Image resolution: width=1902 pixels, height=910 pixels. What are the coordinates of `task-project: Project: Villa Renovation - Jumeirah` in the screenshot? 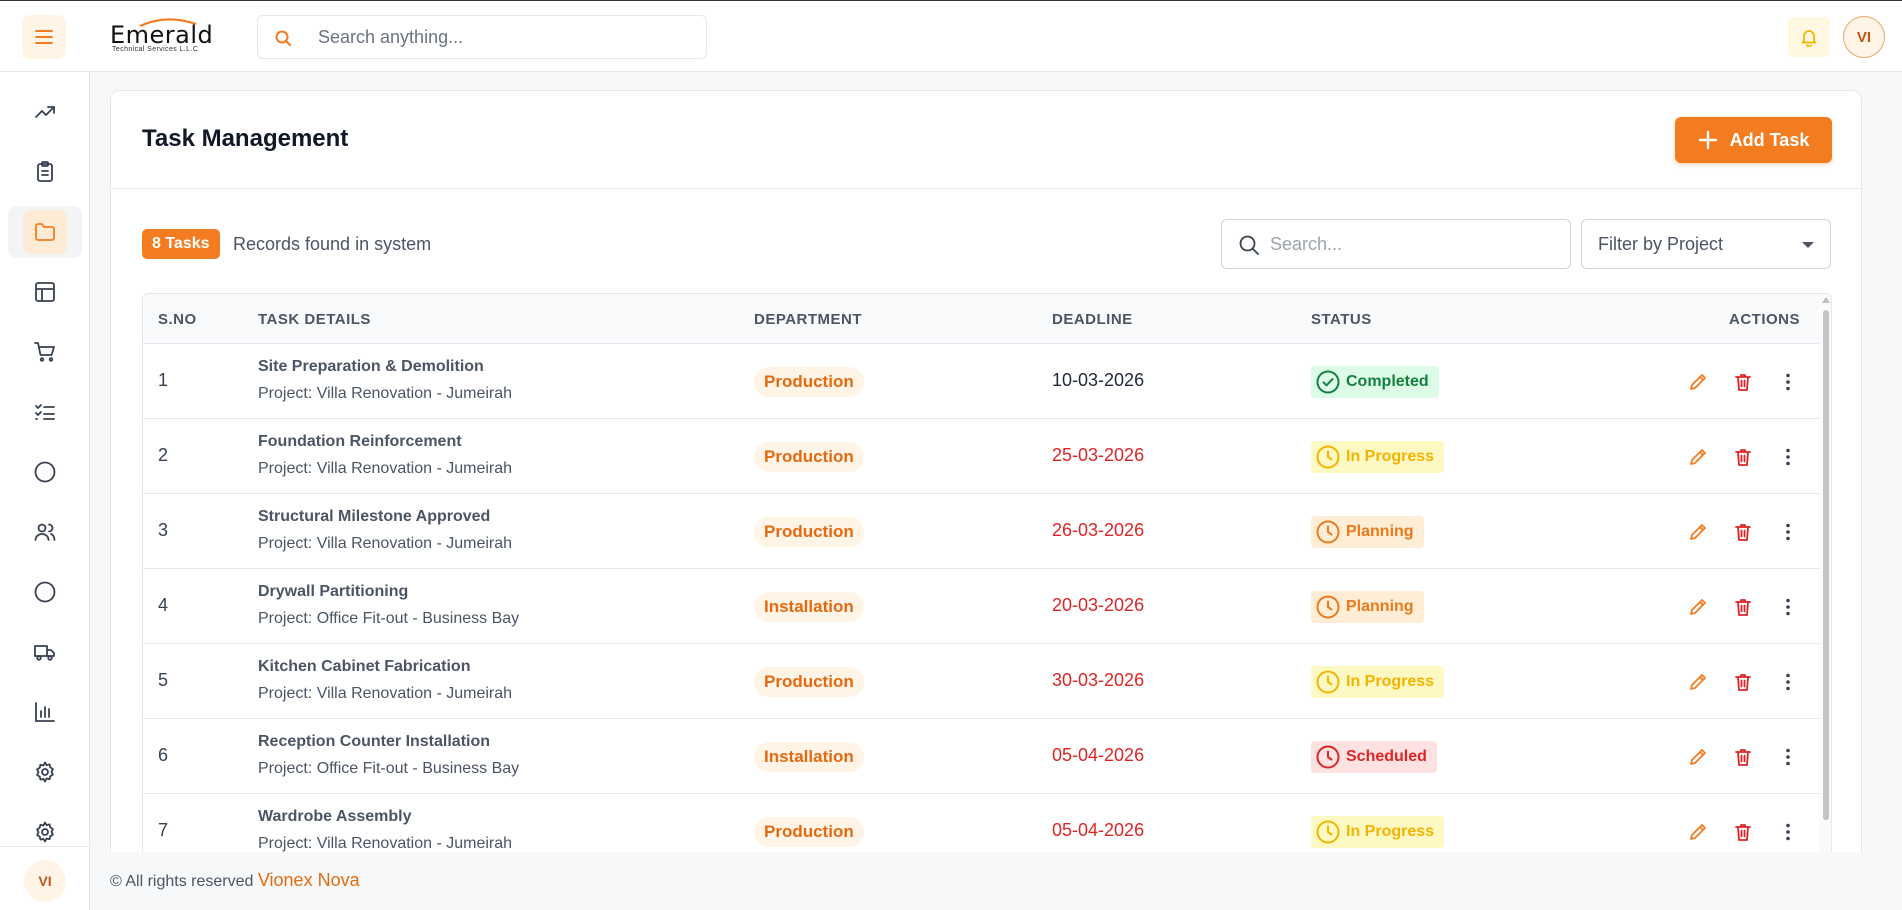 It's located at (385, 693).